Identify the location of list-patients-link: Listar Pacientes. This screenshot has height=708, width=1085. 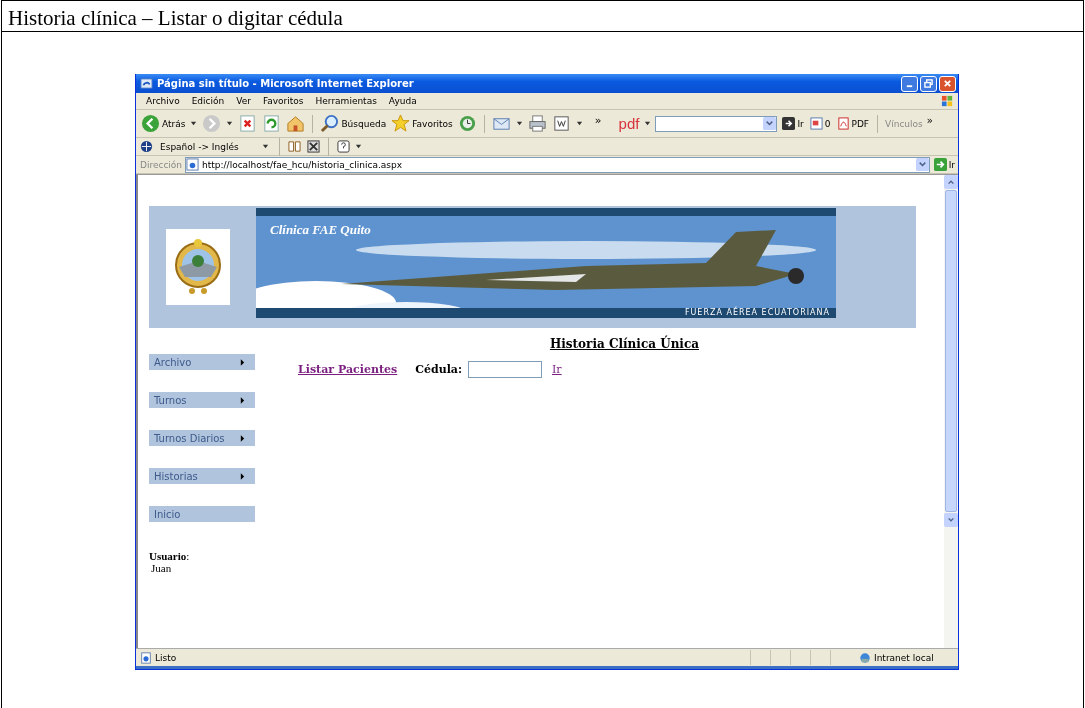
(348, 369).